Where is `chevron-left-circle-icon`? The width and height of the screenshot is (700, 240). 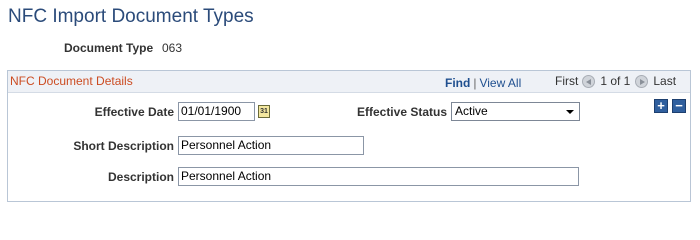 chevron-left-circle-icon is located at coordinates (589, 81).